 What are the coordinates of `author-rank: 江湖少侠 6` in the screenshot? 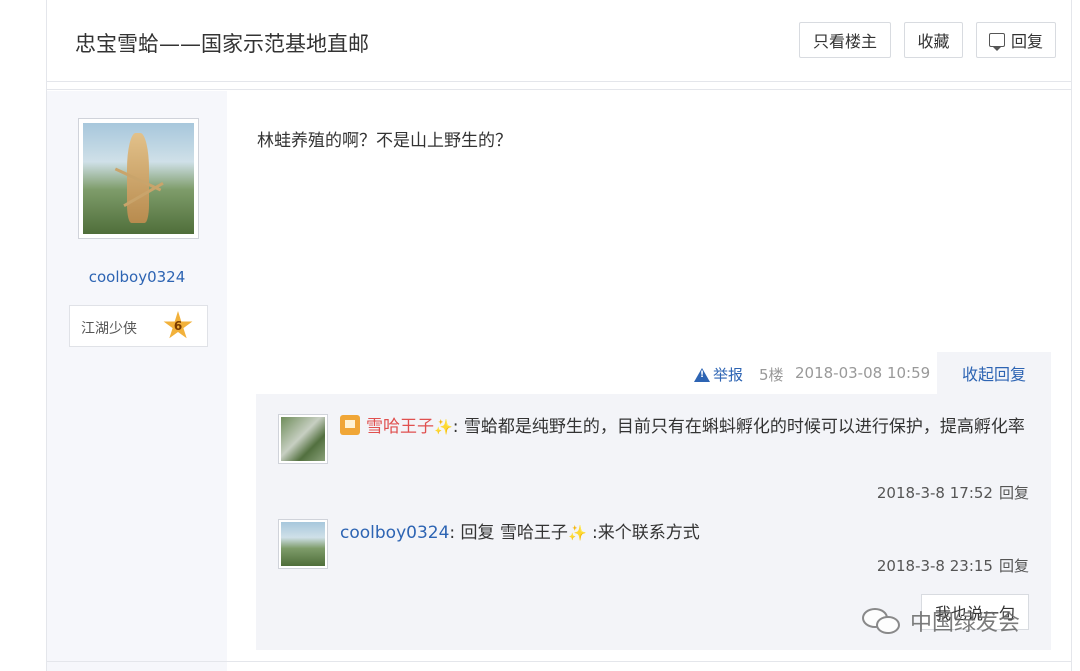 It's located at (138, 326).